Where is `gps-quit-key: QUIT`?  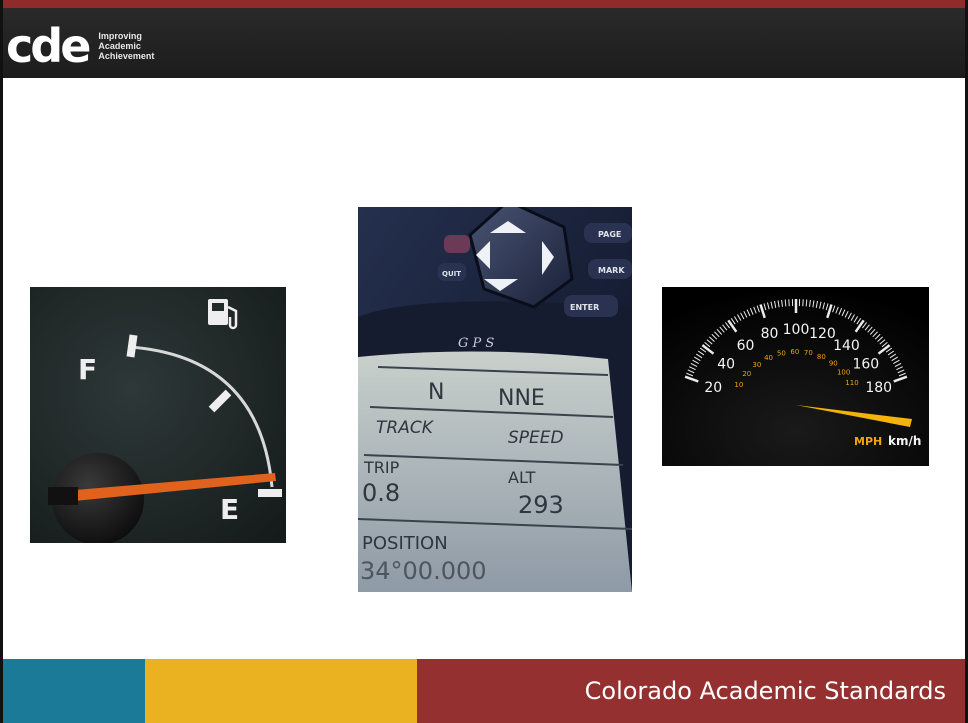 gps-quit-key: QUIT is located at coordinates (451, 274).